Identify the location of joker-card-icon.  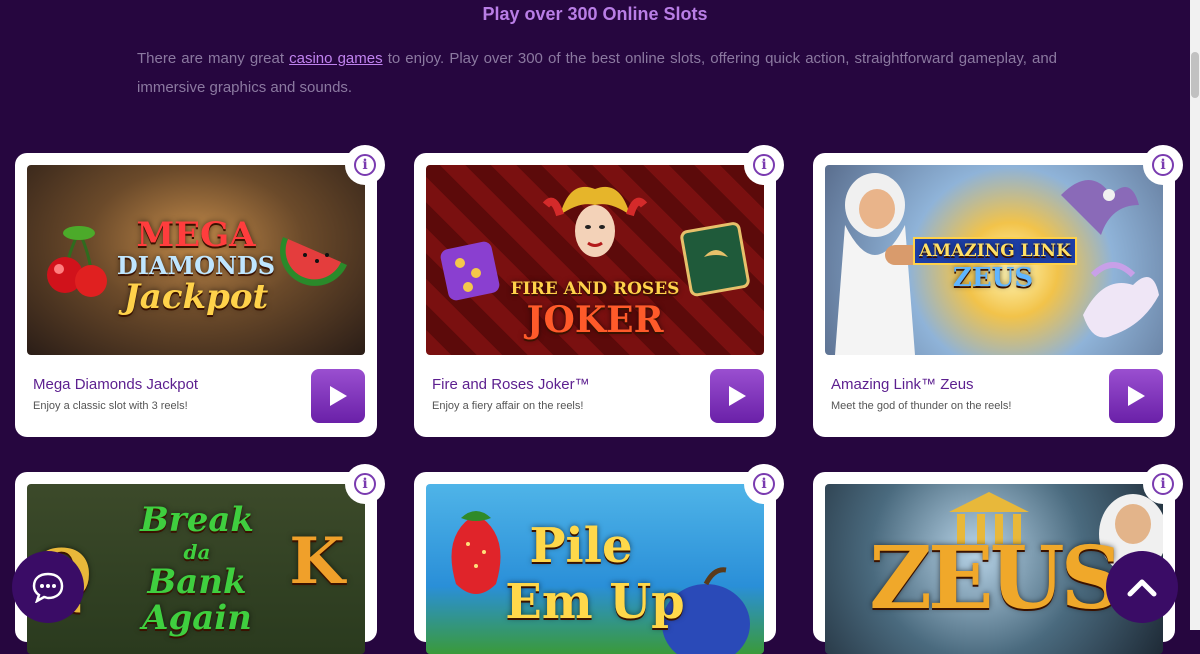
(715, 259).